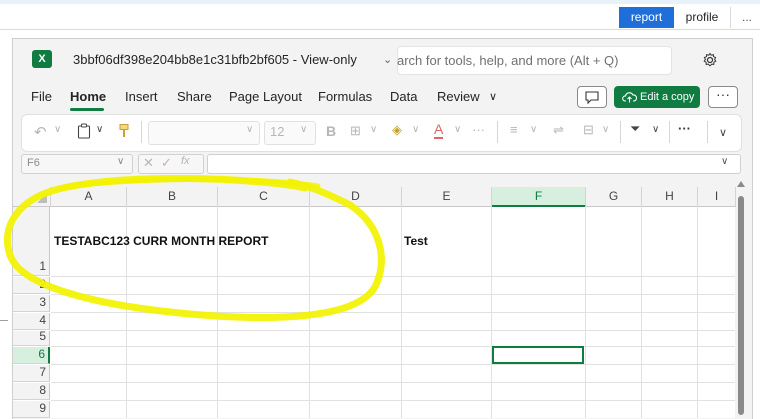  What do you see at coordinates (710, 60) in the screenshot?
I see `gear-icon` at bounding box center [710, 60].